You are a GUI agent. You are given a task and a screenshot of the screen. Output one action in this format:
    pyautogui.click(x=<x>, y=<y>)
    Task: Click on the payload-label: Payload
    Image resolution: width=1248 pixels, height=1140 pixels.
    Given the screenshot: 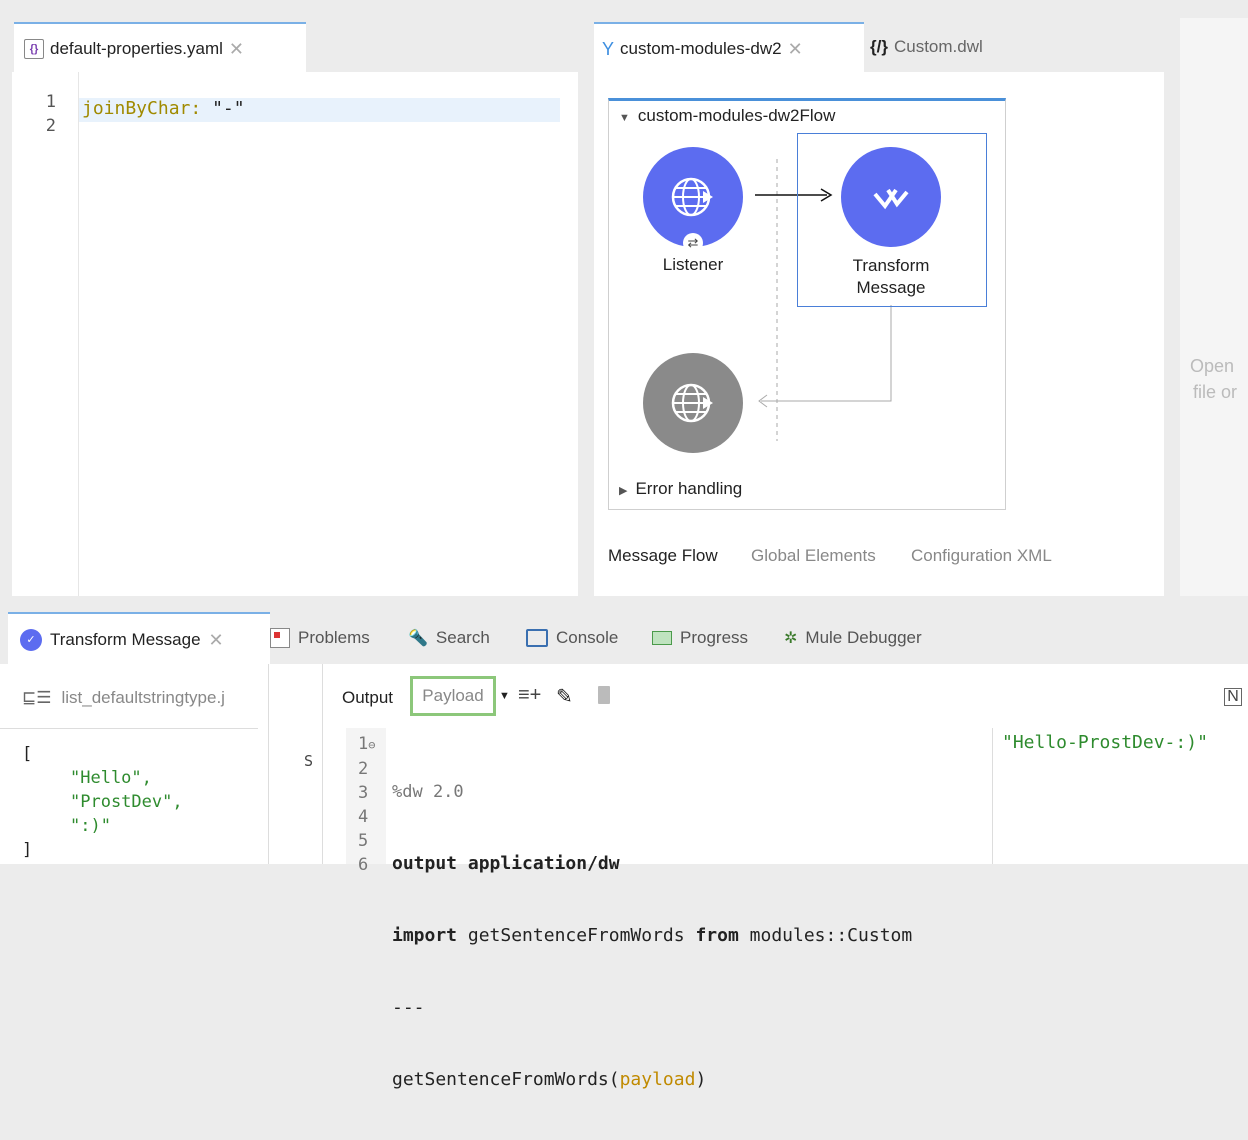 What is the action you would take?
    pyautogui.click(x=453, y=695)
    